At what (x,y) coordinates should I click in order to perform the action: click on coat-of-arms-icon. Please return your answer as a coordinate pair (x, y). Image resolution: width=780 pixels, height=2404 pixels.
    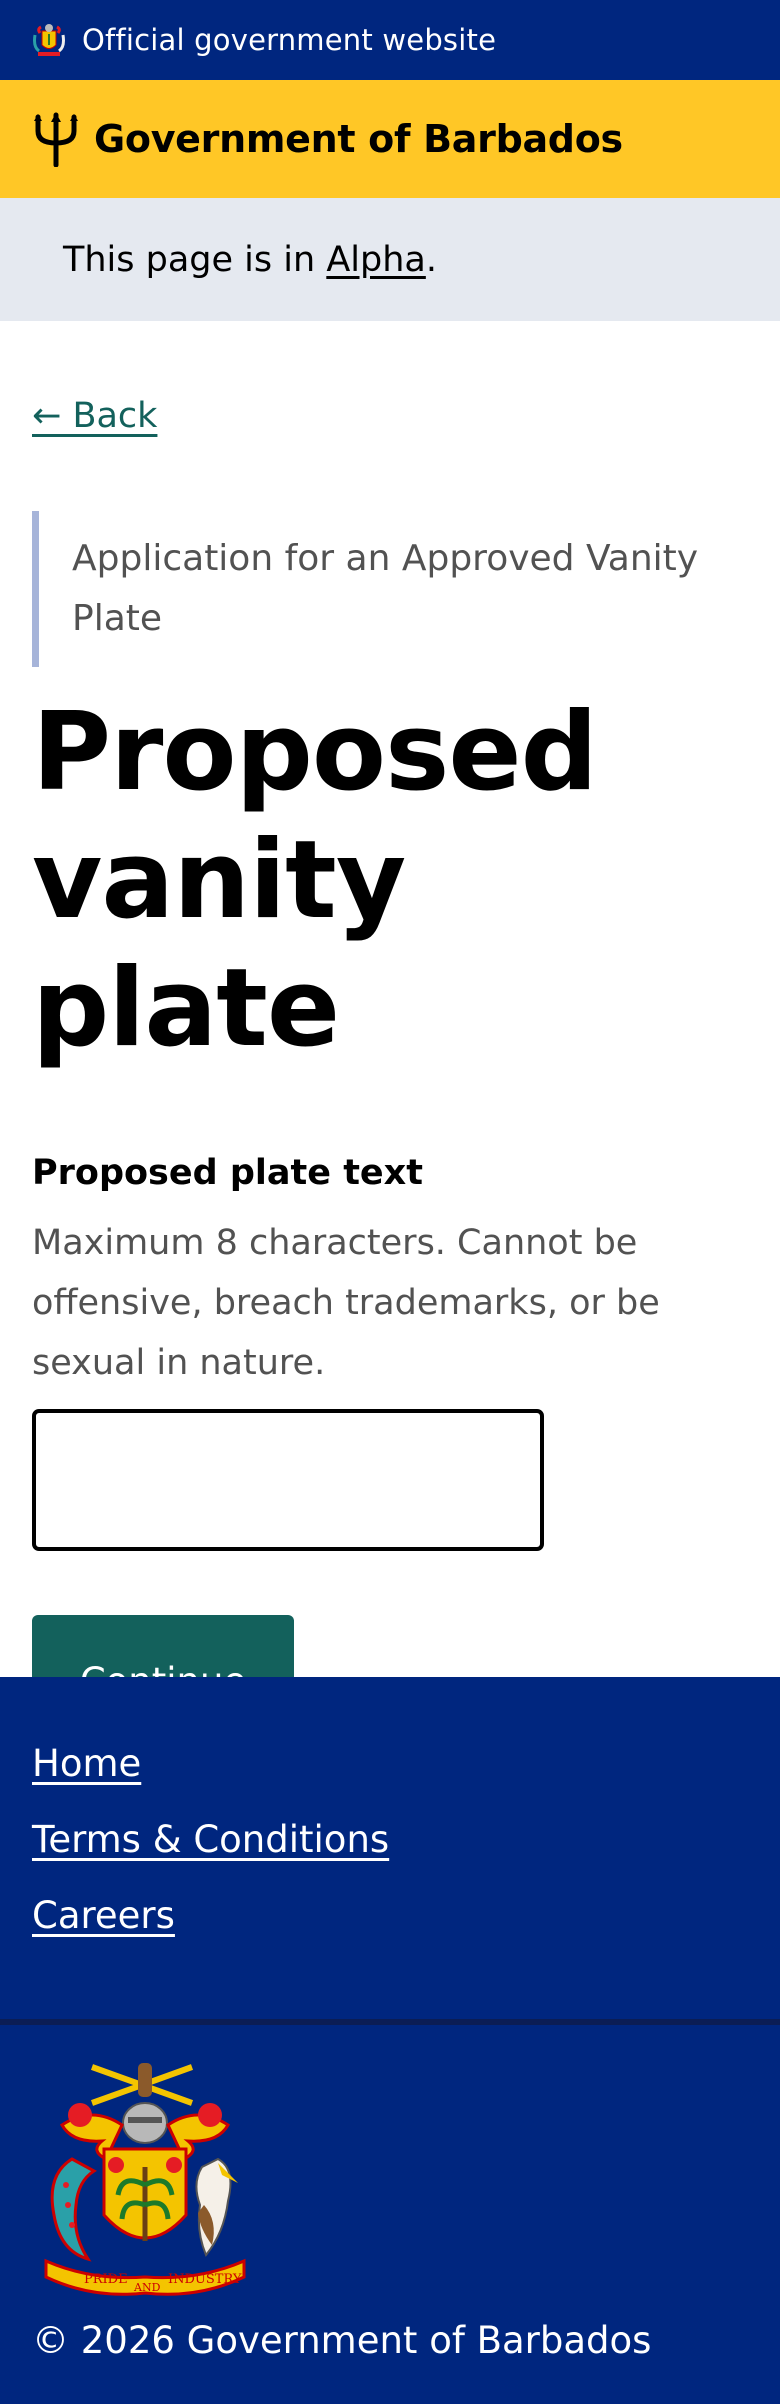
    Looking at the image, I should click on (49, 40).